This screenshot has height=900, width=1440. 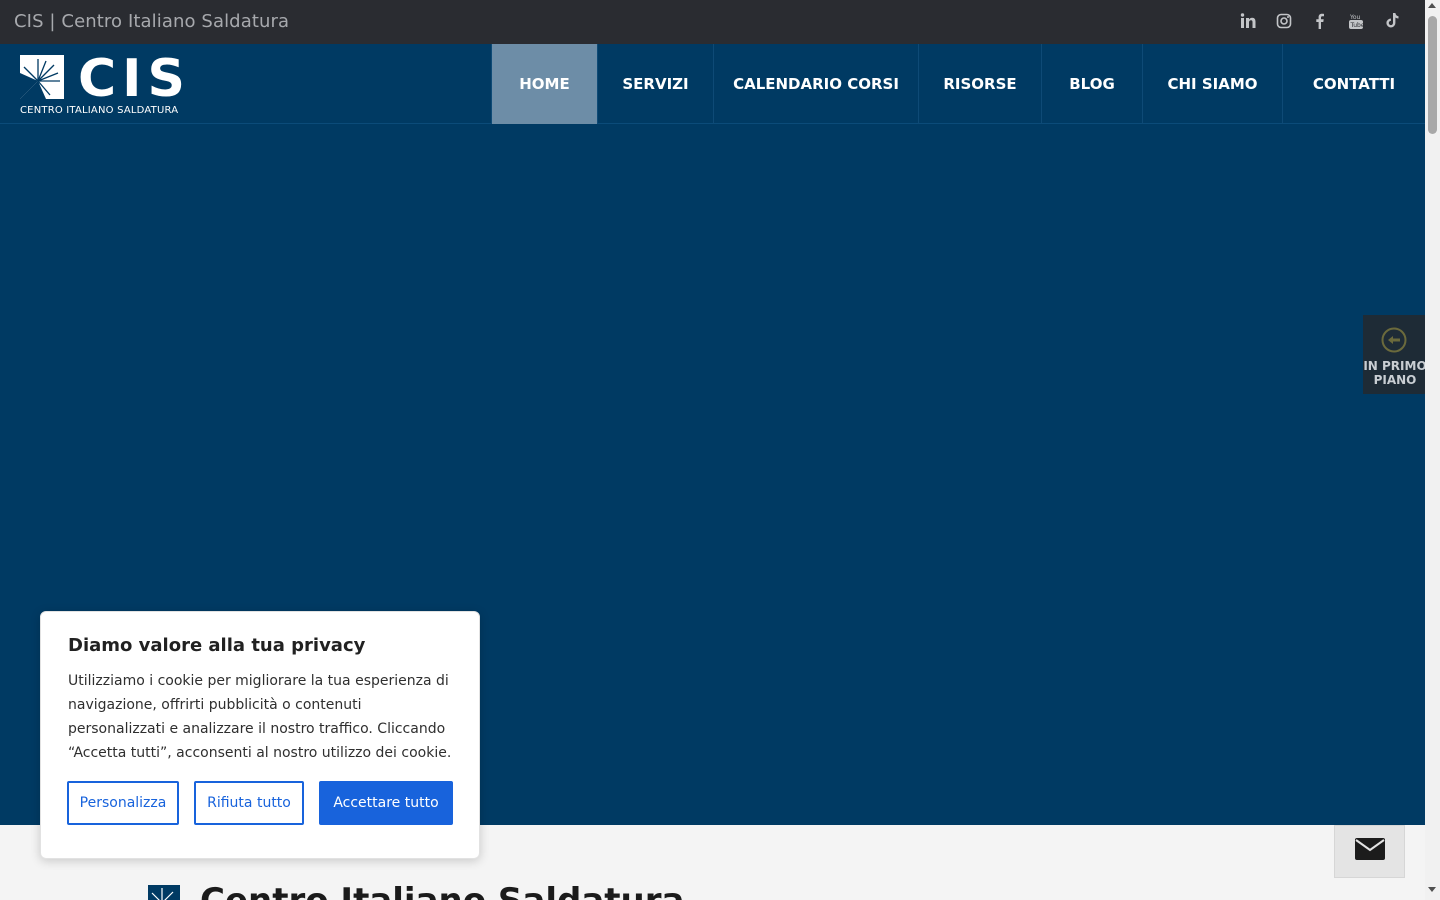 What do you see at coordinates (42, 77) in the screenshot?
I see `logo-star-icon` at bounding box center [42, 77].